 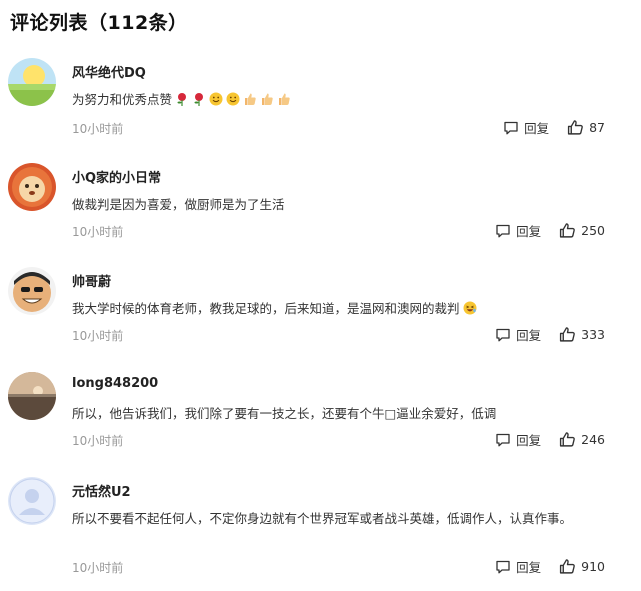 I want to click on laugh-emoji, so click(x=468, y=308).